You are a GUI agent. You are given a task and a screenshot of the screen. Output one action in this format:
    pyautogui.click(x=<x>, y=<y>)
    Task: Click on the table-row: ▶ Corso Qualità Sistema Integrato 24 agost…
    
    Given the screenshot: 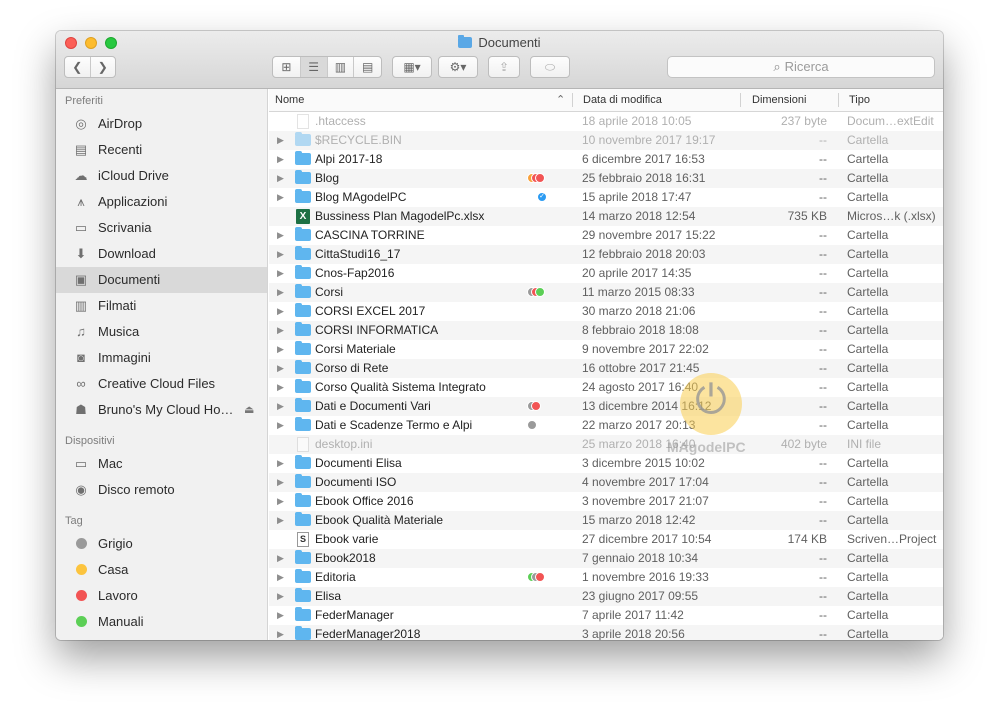 What is the action you would take?
    pyautogui.click(x=606, y=387)
    